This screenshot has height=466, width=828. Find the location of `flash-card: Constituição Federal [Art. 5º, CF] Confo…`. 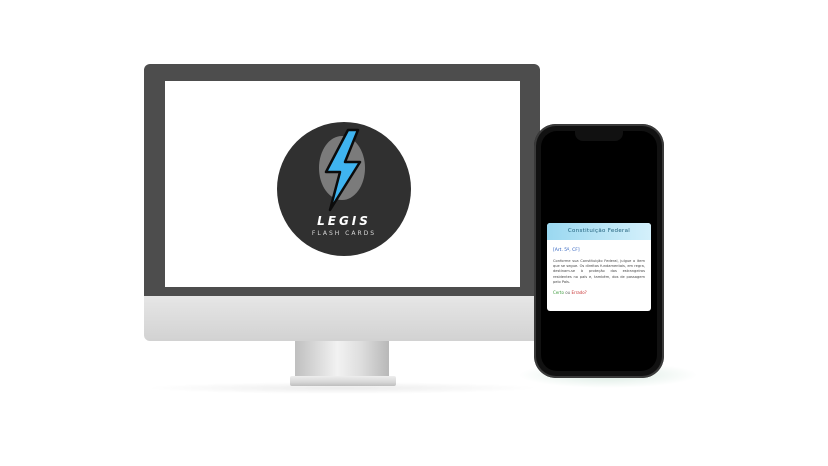

flash-card: Constituição Federal [Art. 5º, CF] Confo… is located at coordinates (599, 267).